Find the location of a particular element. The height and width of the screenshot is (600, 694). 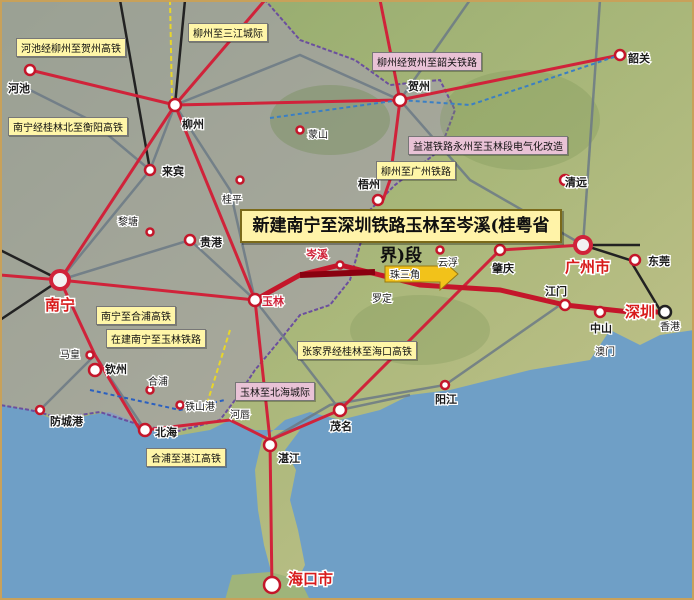

headline-banner: 新建南宁至深圳铁路玉林至岑溪(桂粤省界)段 is located at coordinates (401, 237).